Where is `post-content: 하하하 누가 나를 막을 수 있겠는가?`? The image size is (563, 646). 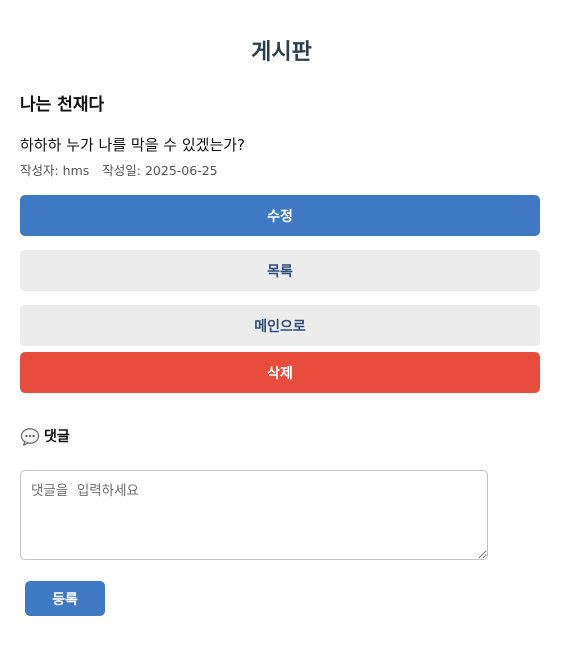 post-content: 하하하 누가 나를 막을 수 있겠는가? is located at coordinates (133, 145).